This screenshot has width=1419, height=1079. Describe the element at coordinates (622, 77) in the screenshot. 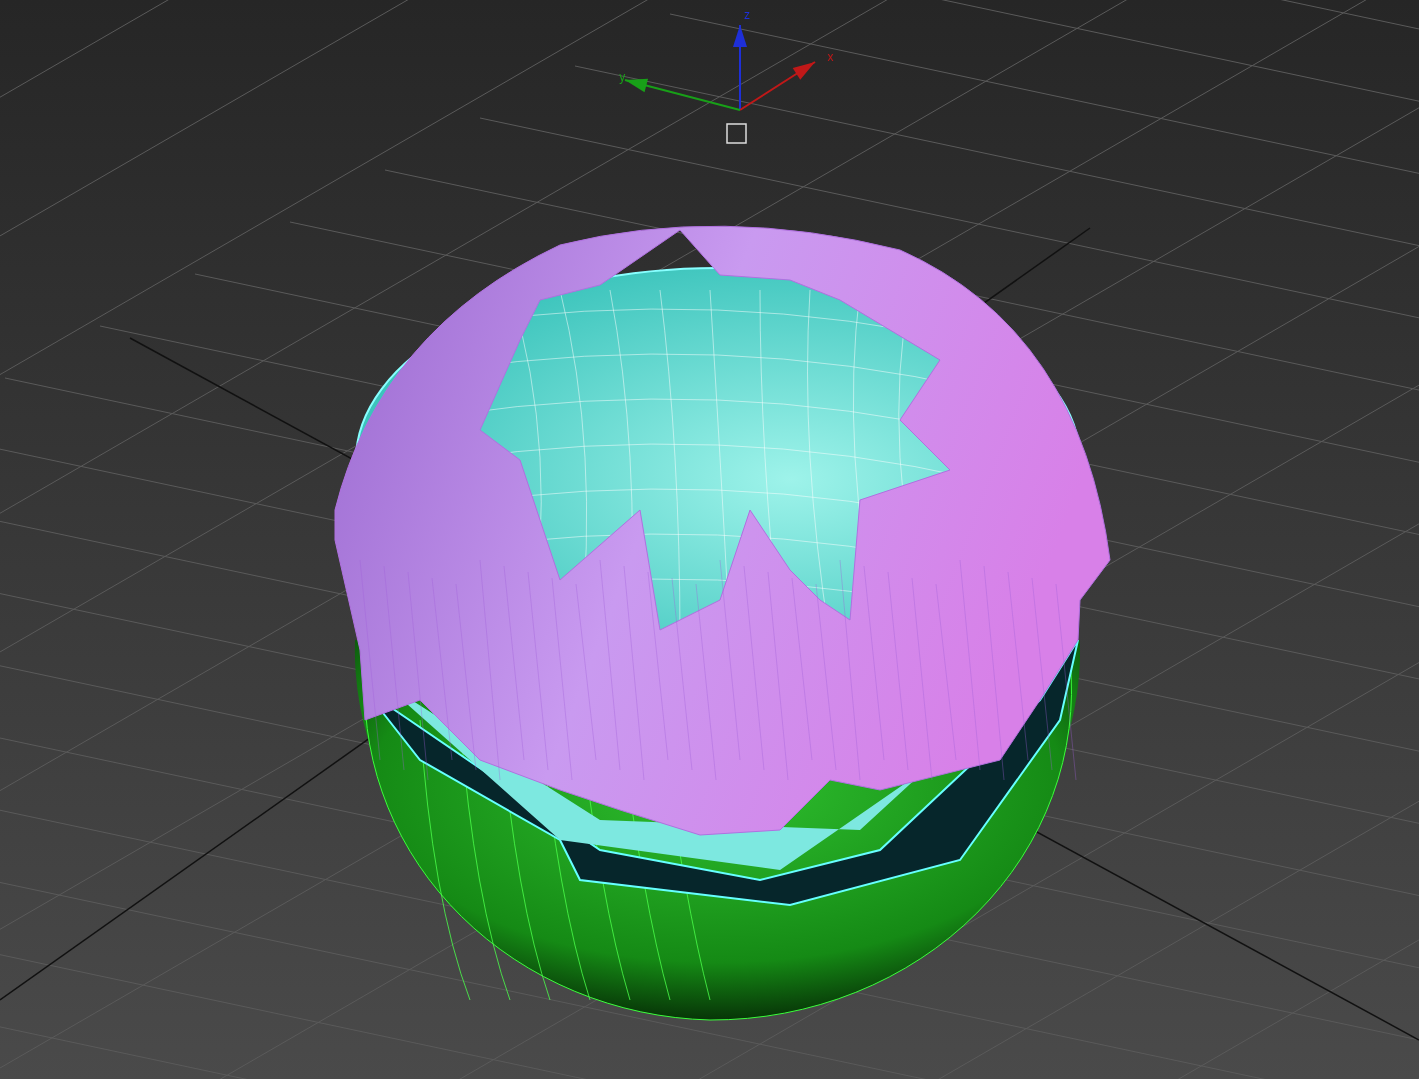

I see `axis-label: y` at that location.